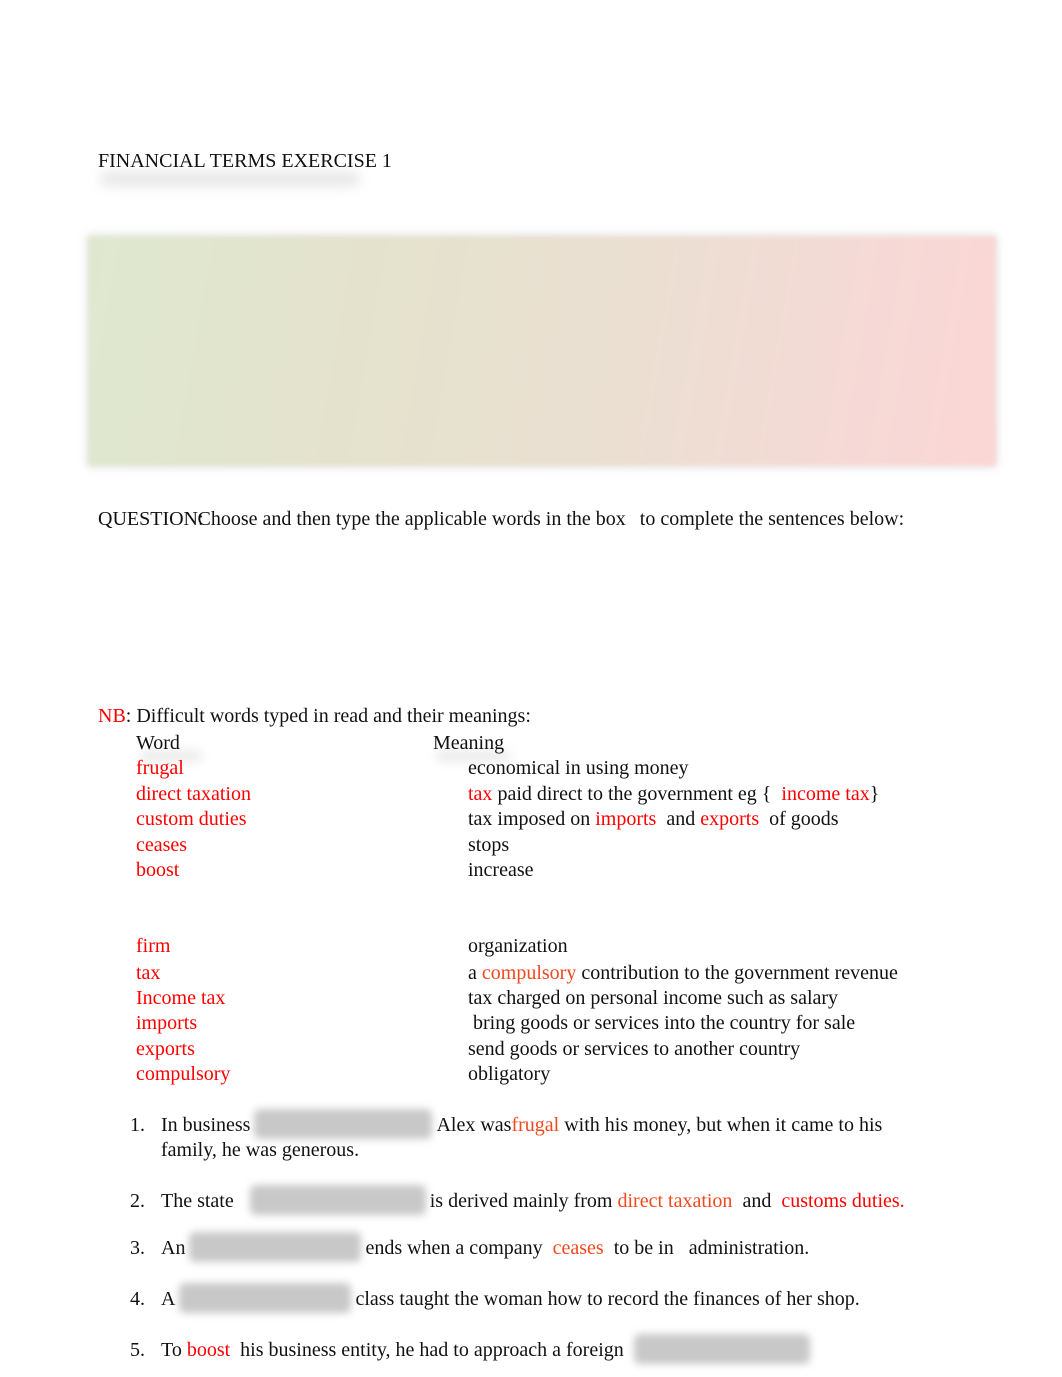 This screenshot has height=1377, width=1062. I want to click on sentence-text: and, so click(757, 1201).